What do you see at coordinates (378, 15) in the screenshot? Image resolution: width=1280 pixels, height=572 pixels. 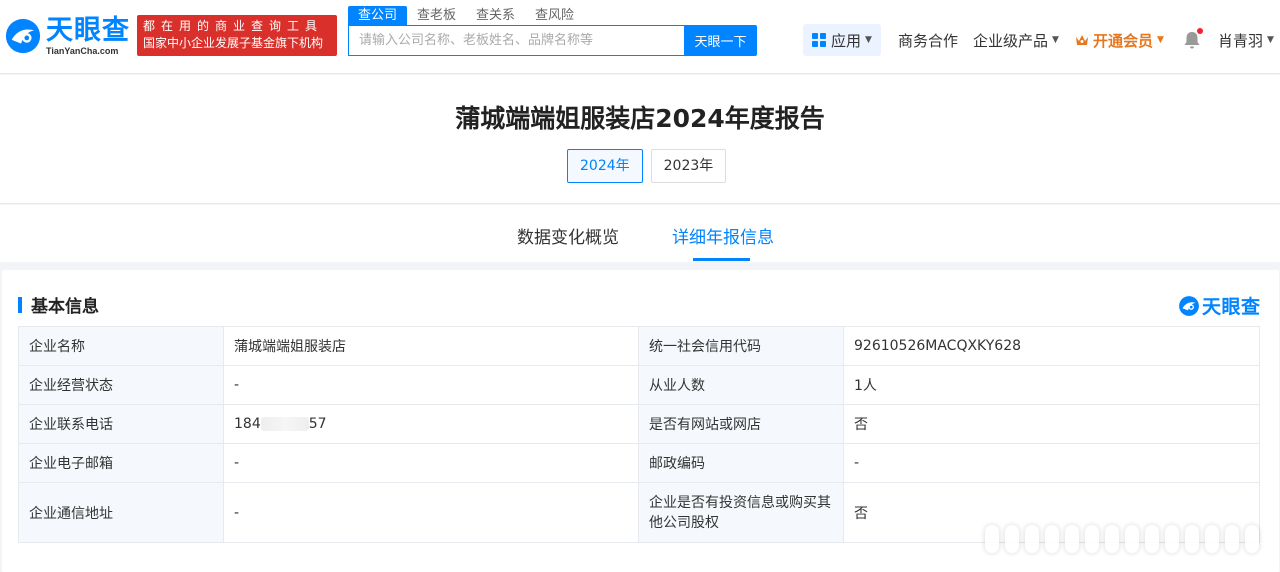 I see `search-tab-company: 查公司` at bounding box center [378, 15].